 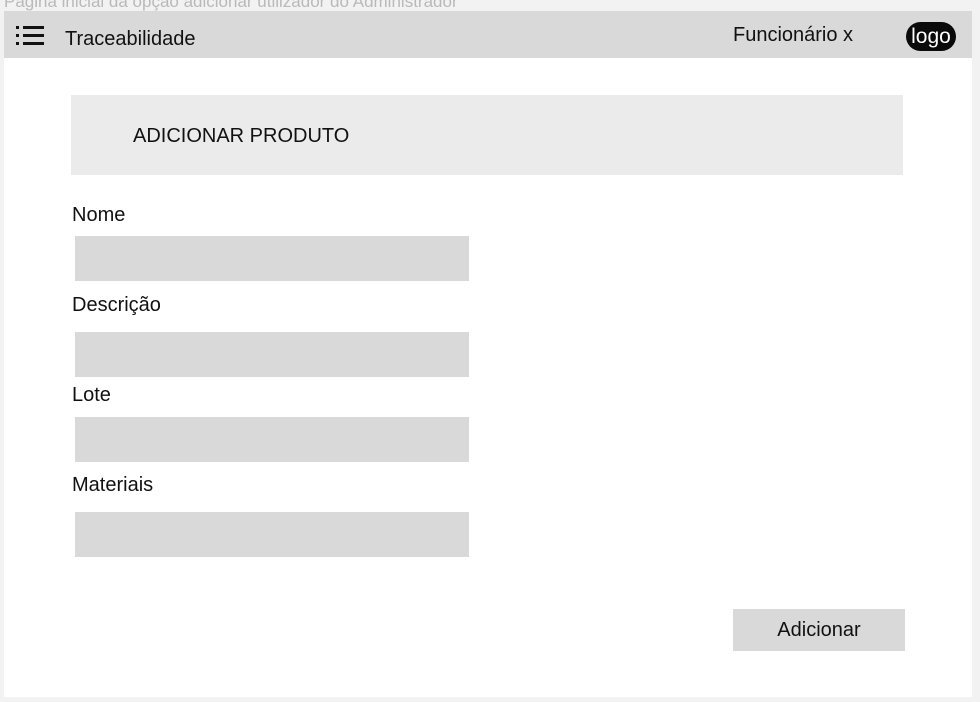 What do you see at coordinates (113, 485) in the screenshot?
I see `materials-label: Materiais` at bounding box center [113, 485].